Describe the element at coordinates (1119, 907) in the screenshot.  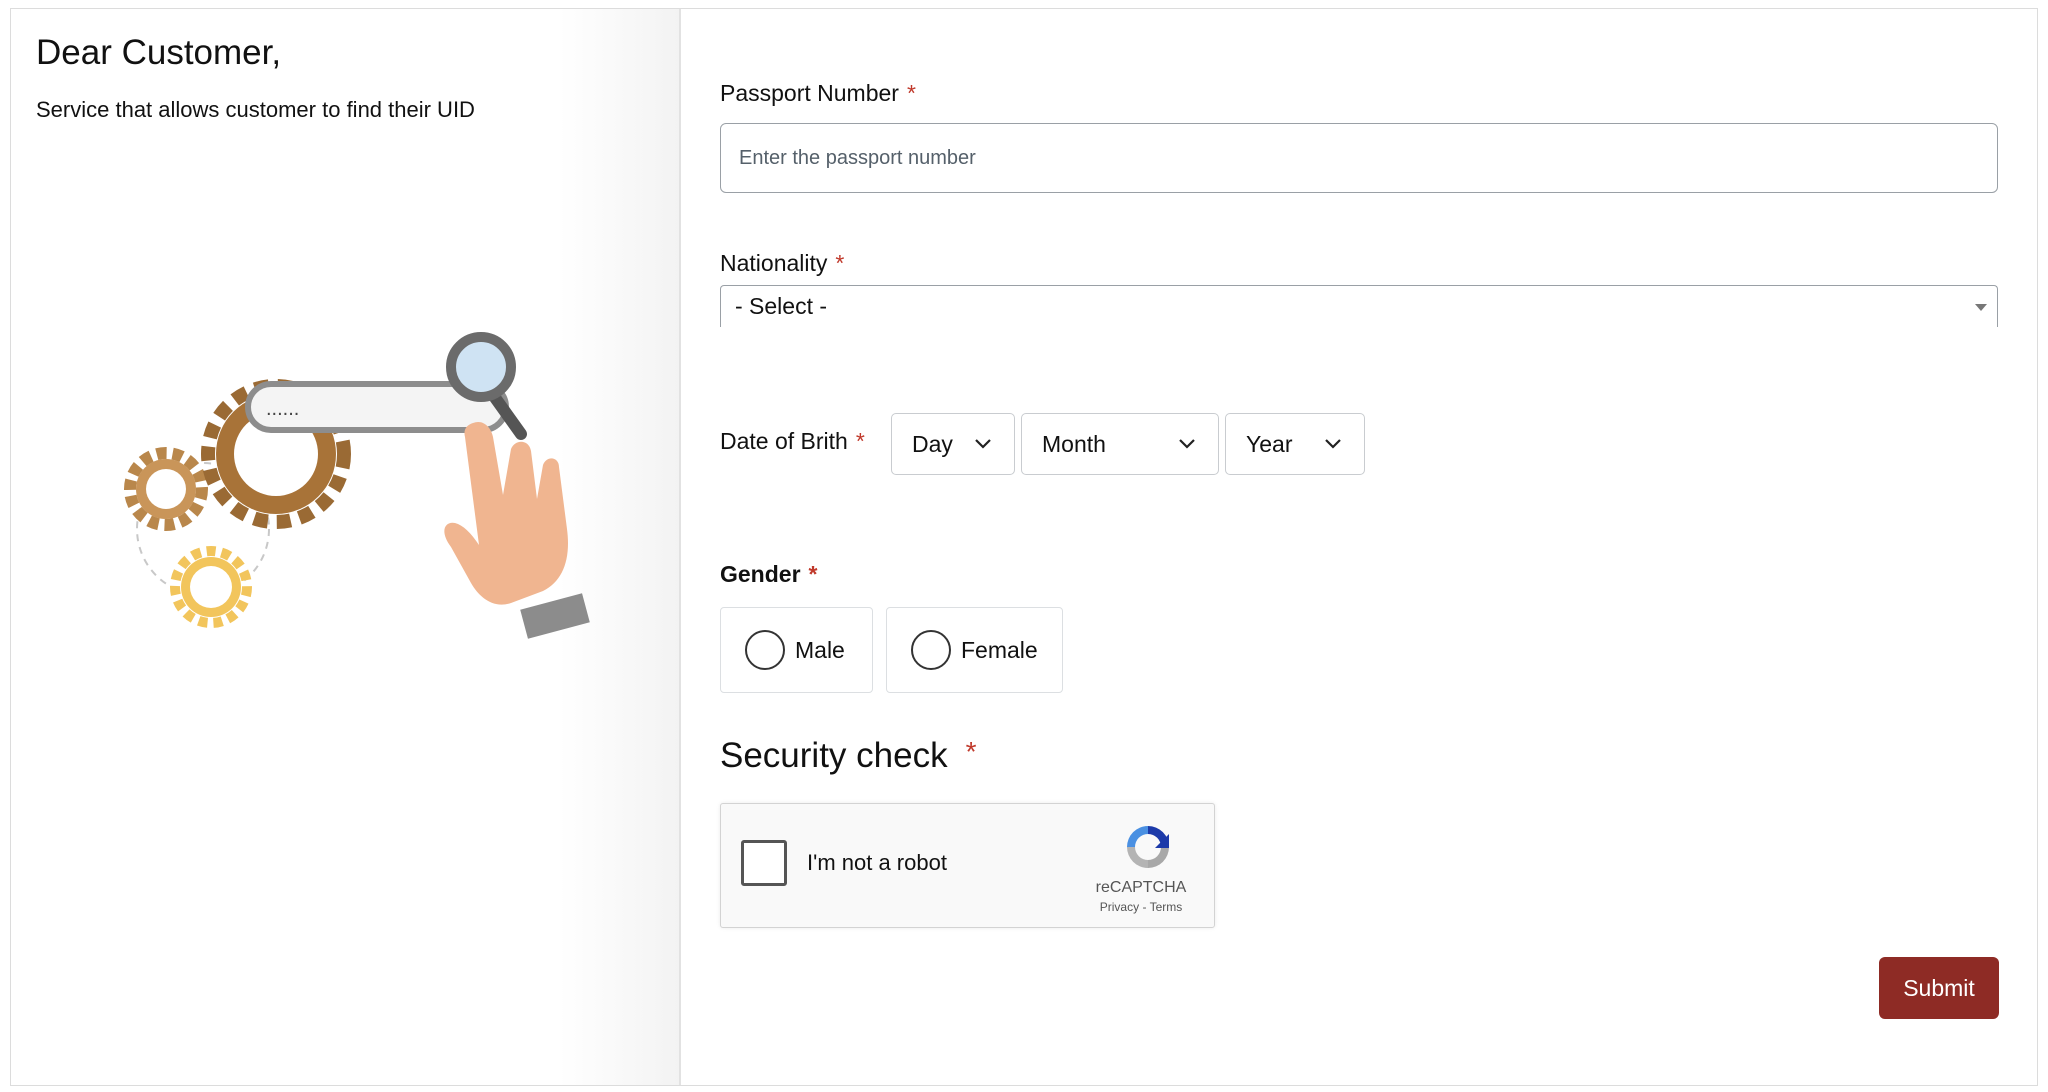
I see `privacy-link: Privacy` at that location.